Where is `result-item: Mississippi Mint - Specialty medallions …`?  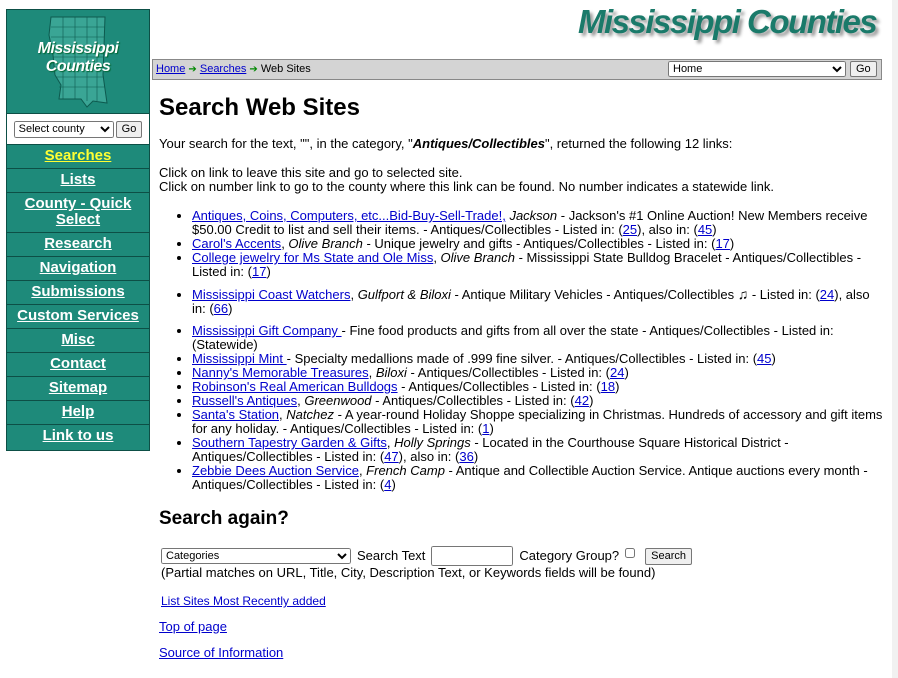 result-item: Mississippi Mint - Specialty medallions … is located at coordinates (538, 359).